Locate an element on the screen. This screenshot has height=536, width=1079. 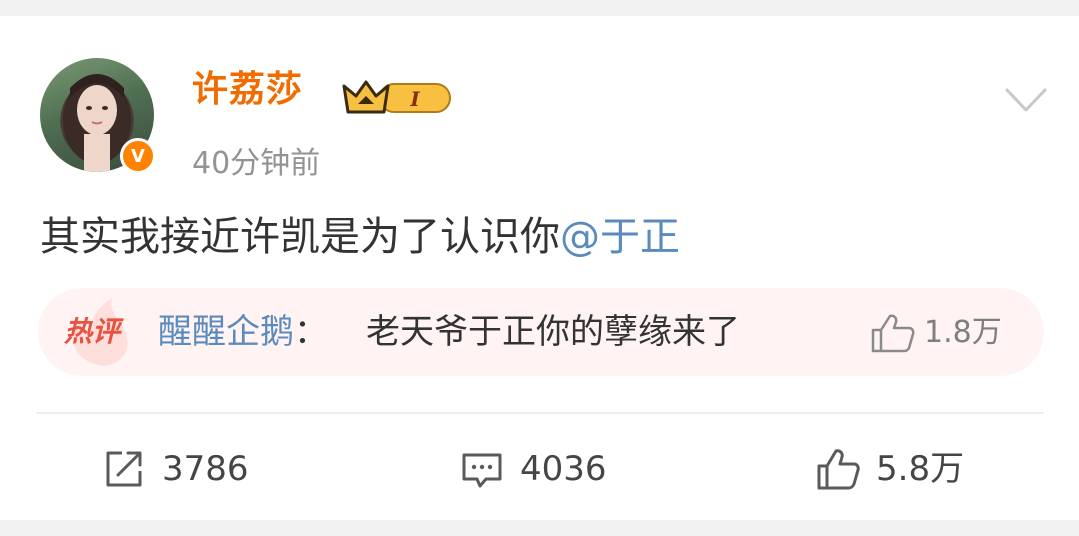
comment-count: 4036 is located at coordinates (563, 469).